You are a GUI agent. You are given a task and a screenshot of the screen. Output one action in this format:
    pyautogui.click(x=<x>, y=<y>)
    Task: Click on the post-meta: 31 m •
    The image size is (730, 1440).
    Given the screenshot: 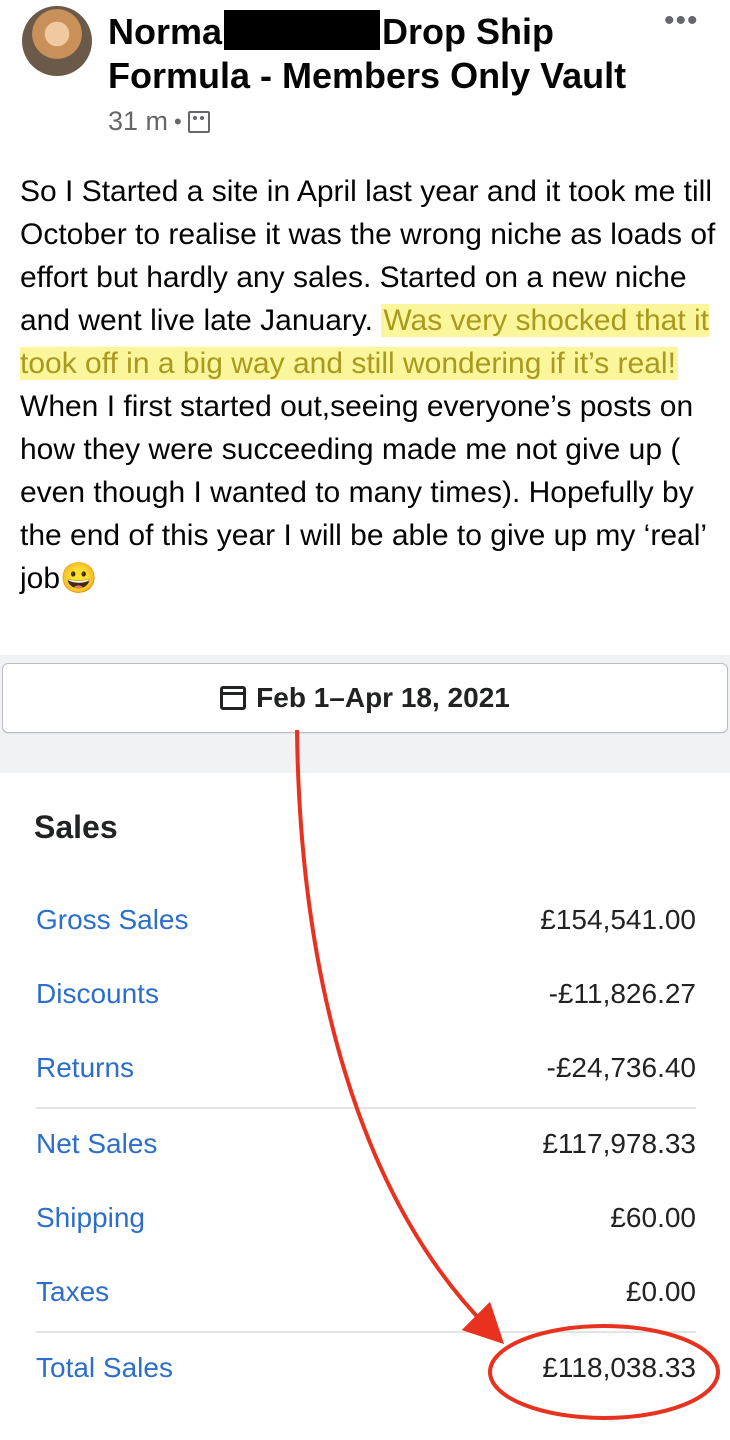 What is the action you would take?
    pyautogui.click(x=159, y=121)
    